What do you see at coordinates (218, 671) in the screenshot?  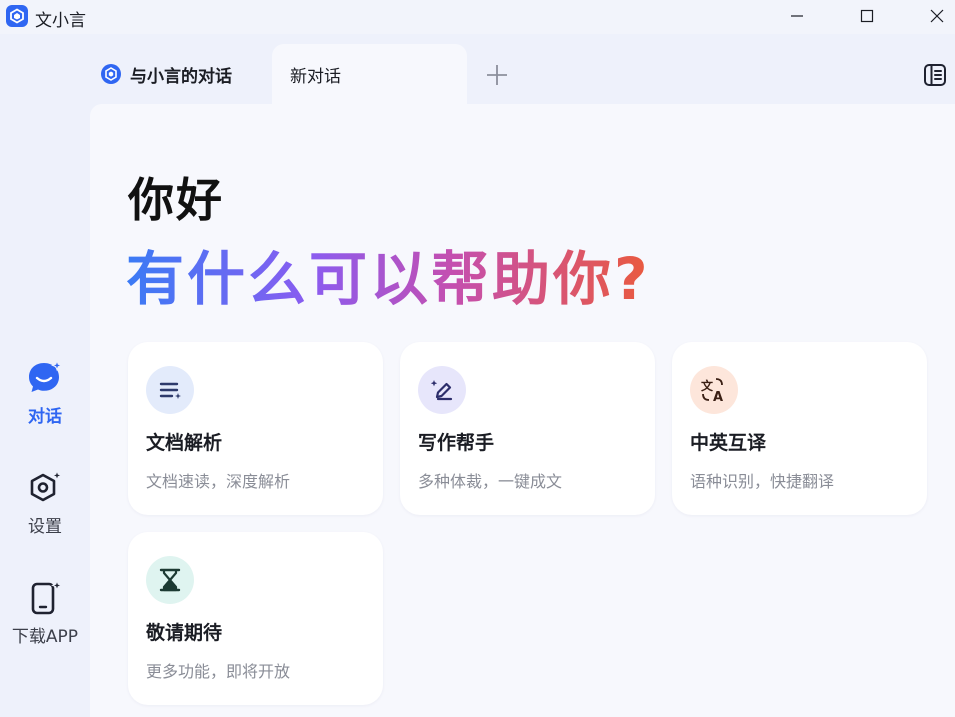 I see `card-subtitle: 更多功能，即将开放` at bounding box center [218, 671].